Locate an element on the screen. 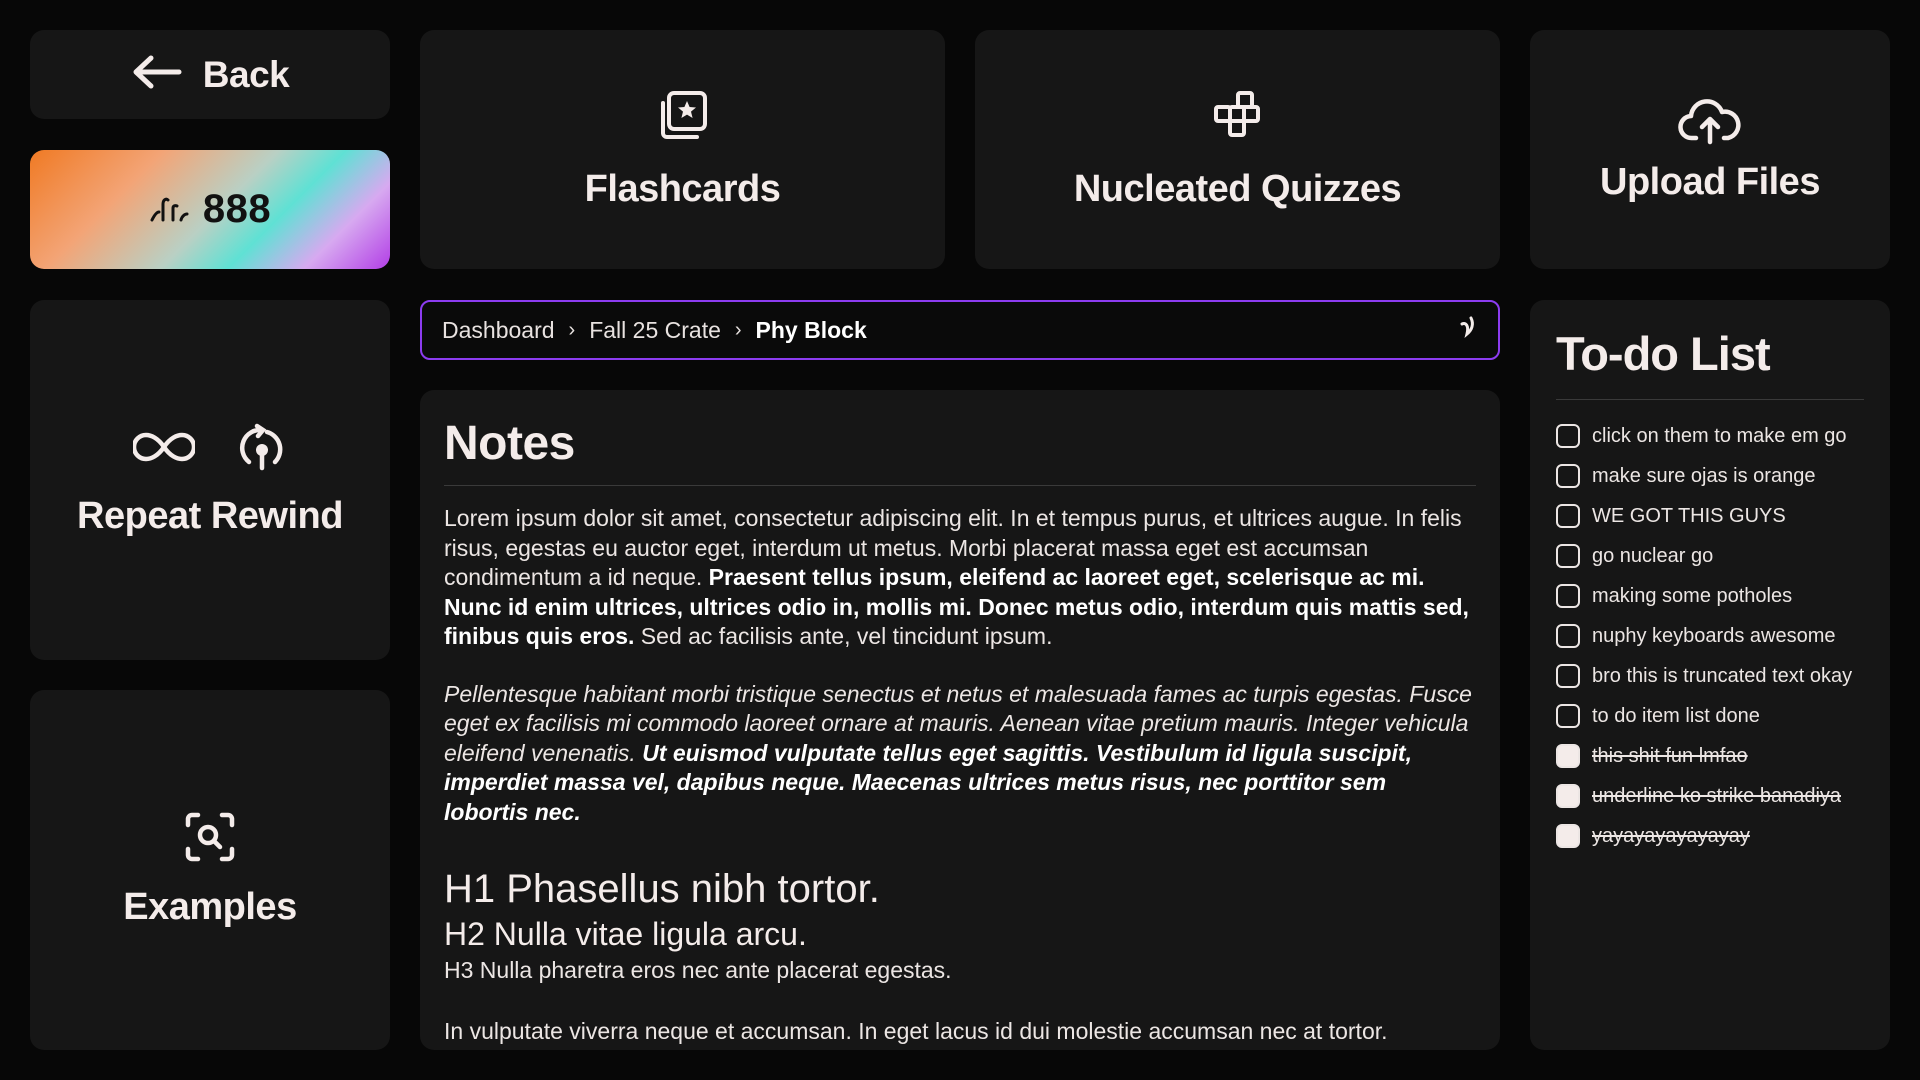  breadcrumb-item-crate: Fall 25 Crate is located at coordinates (655, 330).